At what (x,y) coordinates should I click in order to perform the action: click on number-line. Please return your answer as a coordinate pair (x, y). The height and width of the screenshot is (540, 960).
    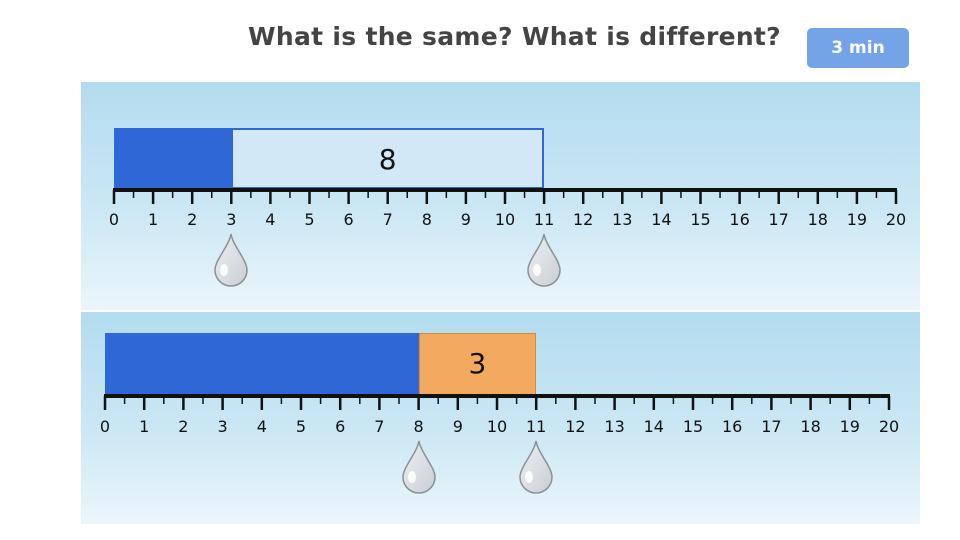
    Looking at the image, I should click on (505, 196).